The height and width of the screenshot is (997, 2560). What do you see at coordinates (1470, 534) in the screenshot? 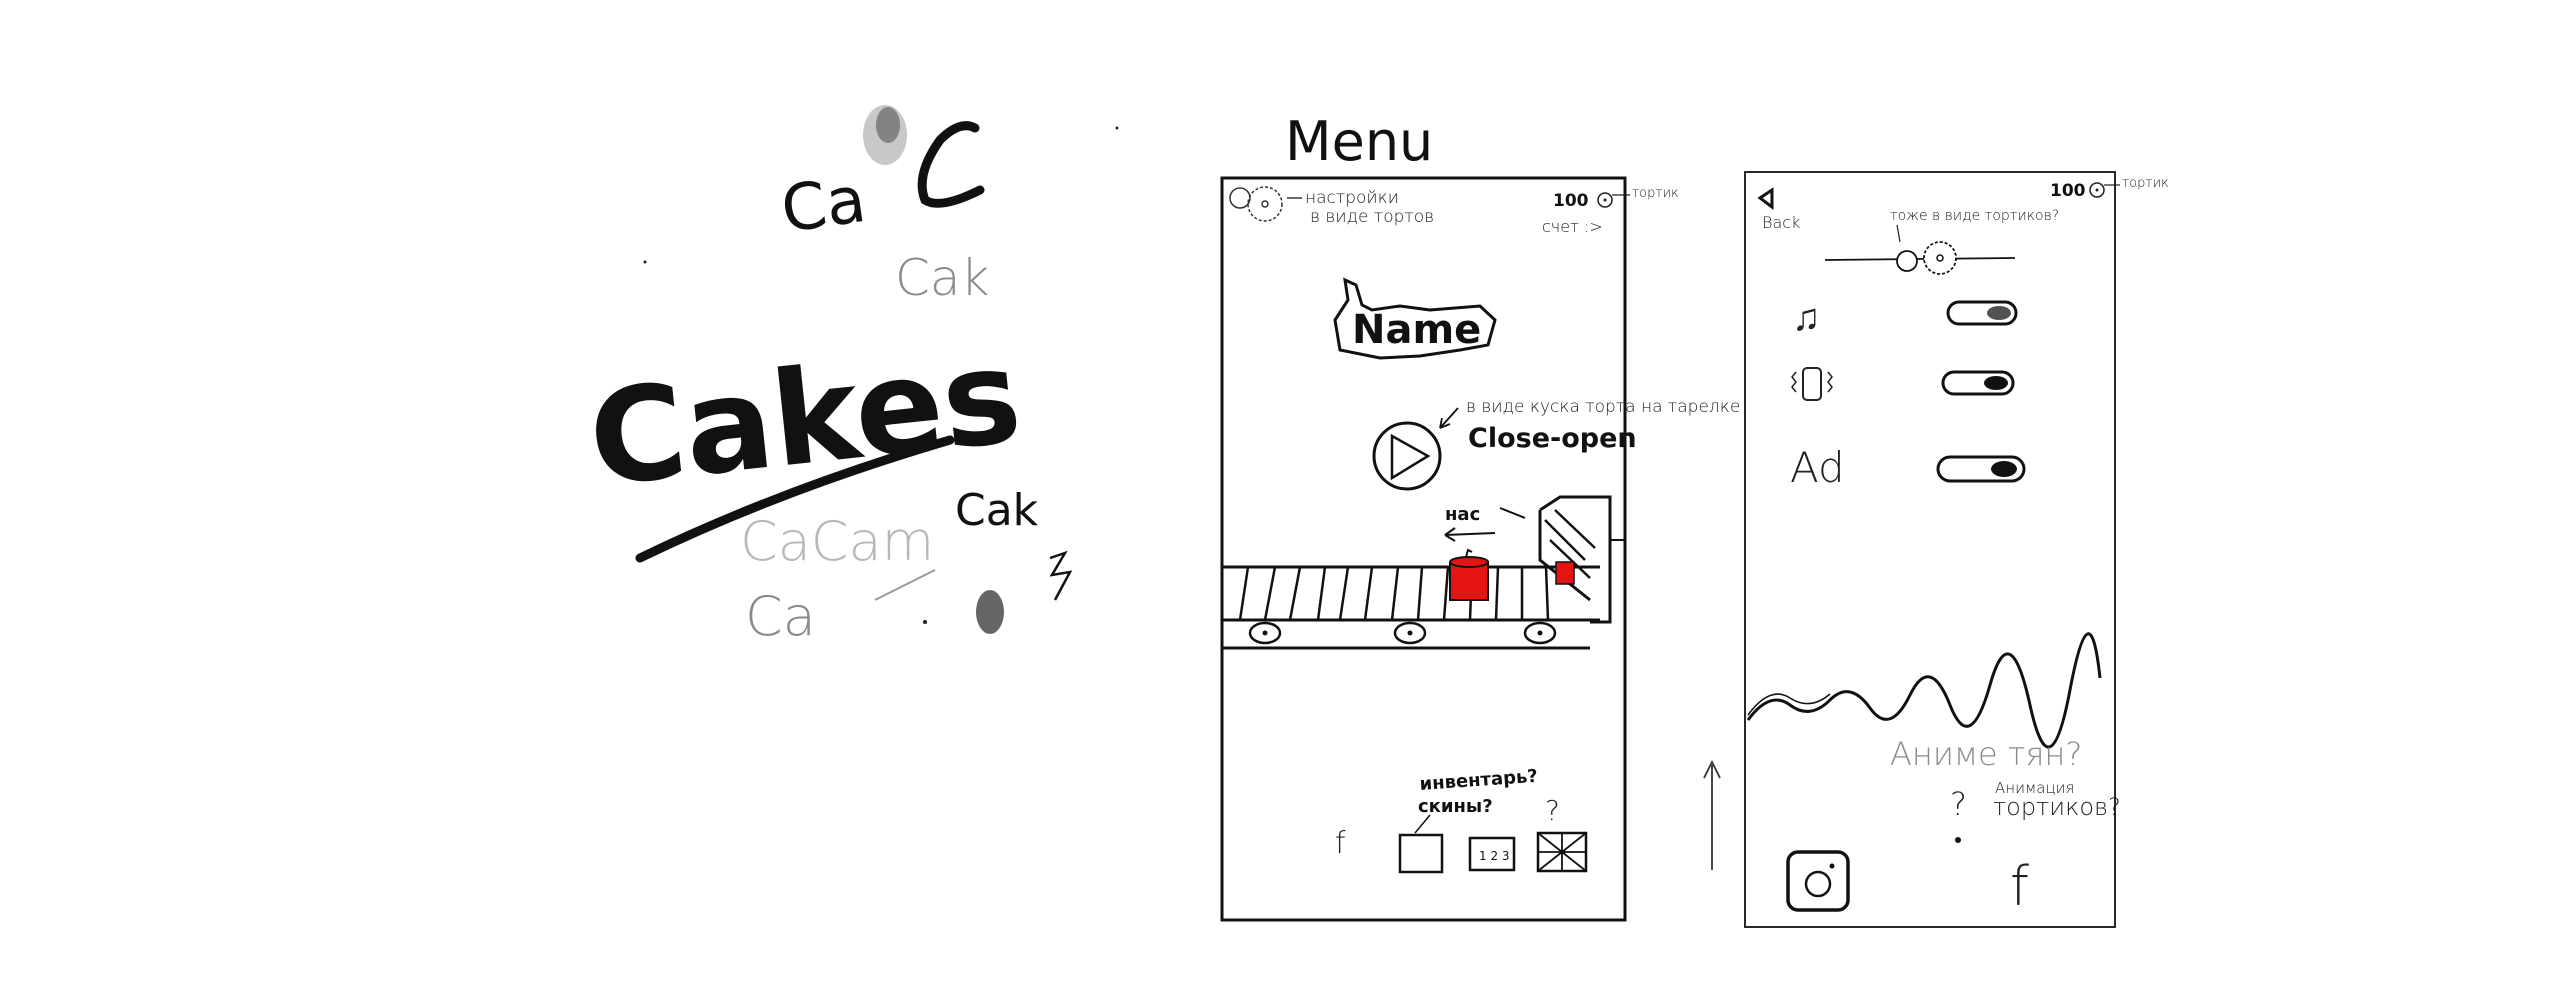
I see `direction-arrow` at bounding box center [1470, 534].